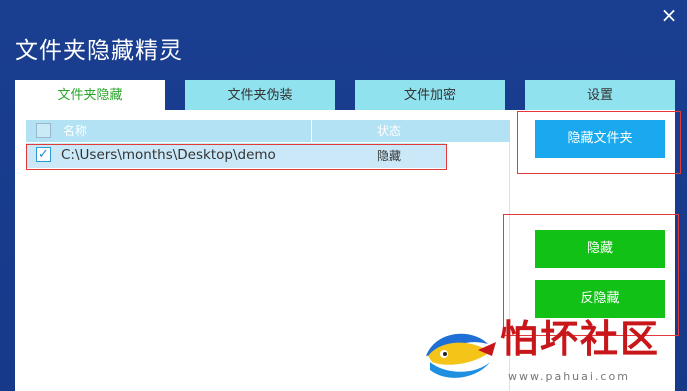  What do you see at coordinates (268, 131) in the screenshot?
I see `list-header` at bounding box center [268, 131].